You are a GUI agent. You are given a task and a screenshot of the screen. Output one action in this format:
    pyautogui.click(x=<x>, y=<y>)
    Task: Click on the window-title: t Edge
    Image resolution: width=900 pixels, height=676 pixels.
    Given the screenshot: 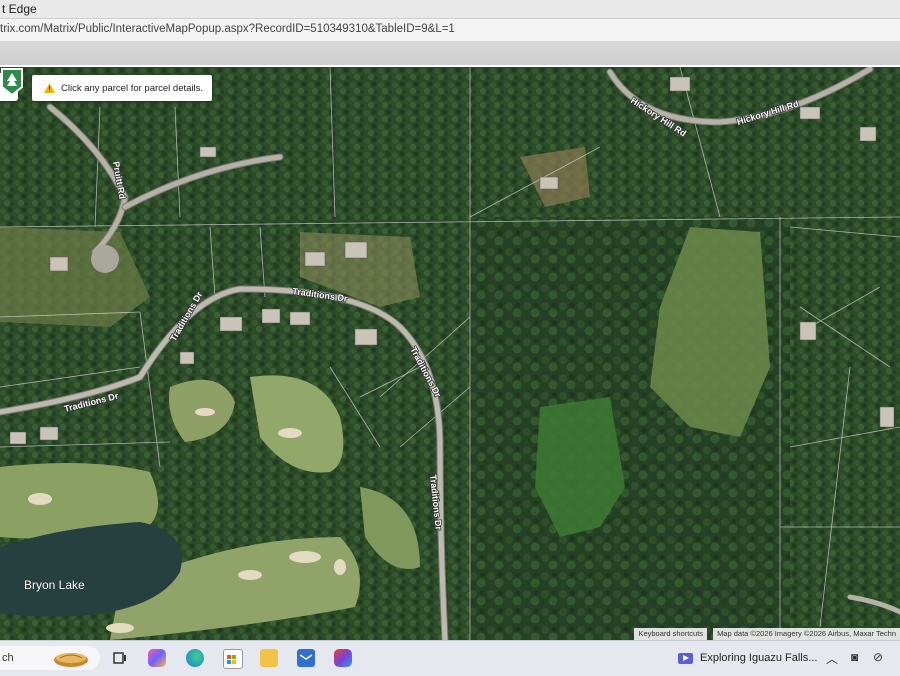 What is the action you would take?
    pyautogui.click(x=19, y=9)
    